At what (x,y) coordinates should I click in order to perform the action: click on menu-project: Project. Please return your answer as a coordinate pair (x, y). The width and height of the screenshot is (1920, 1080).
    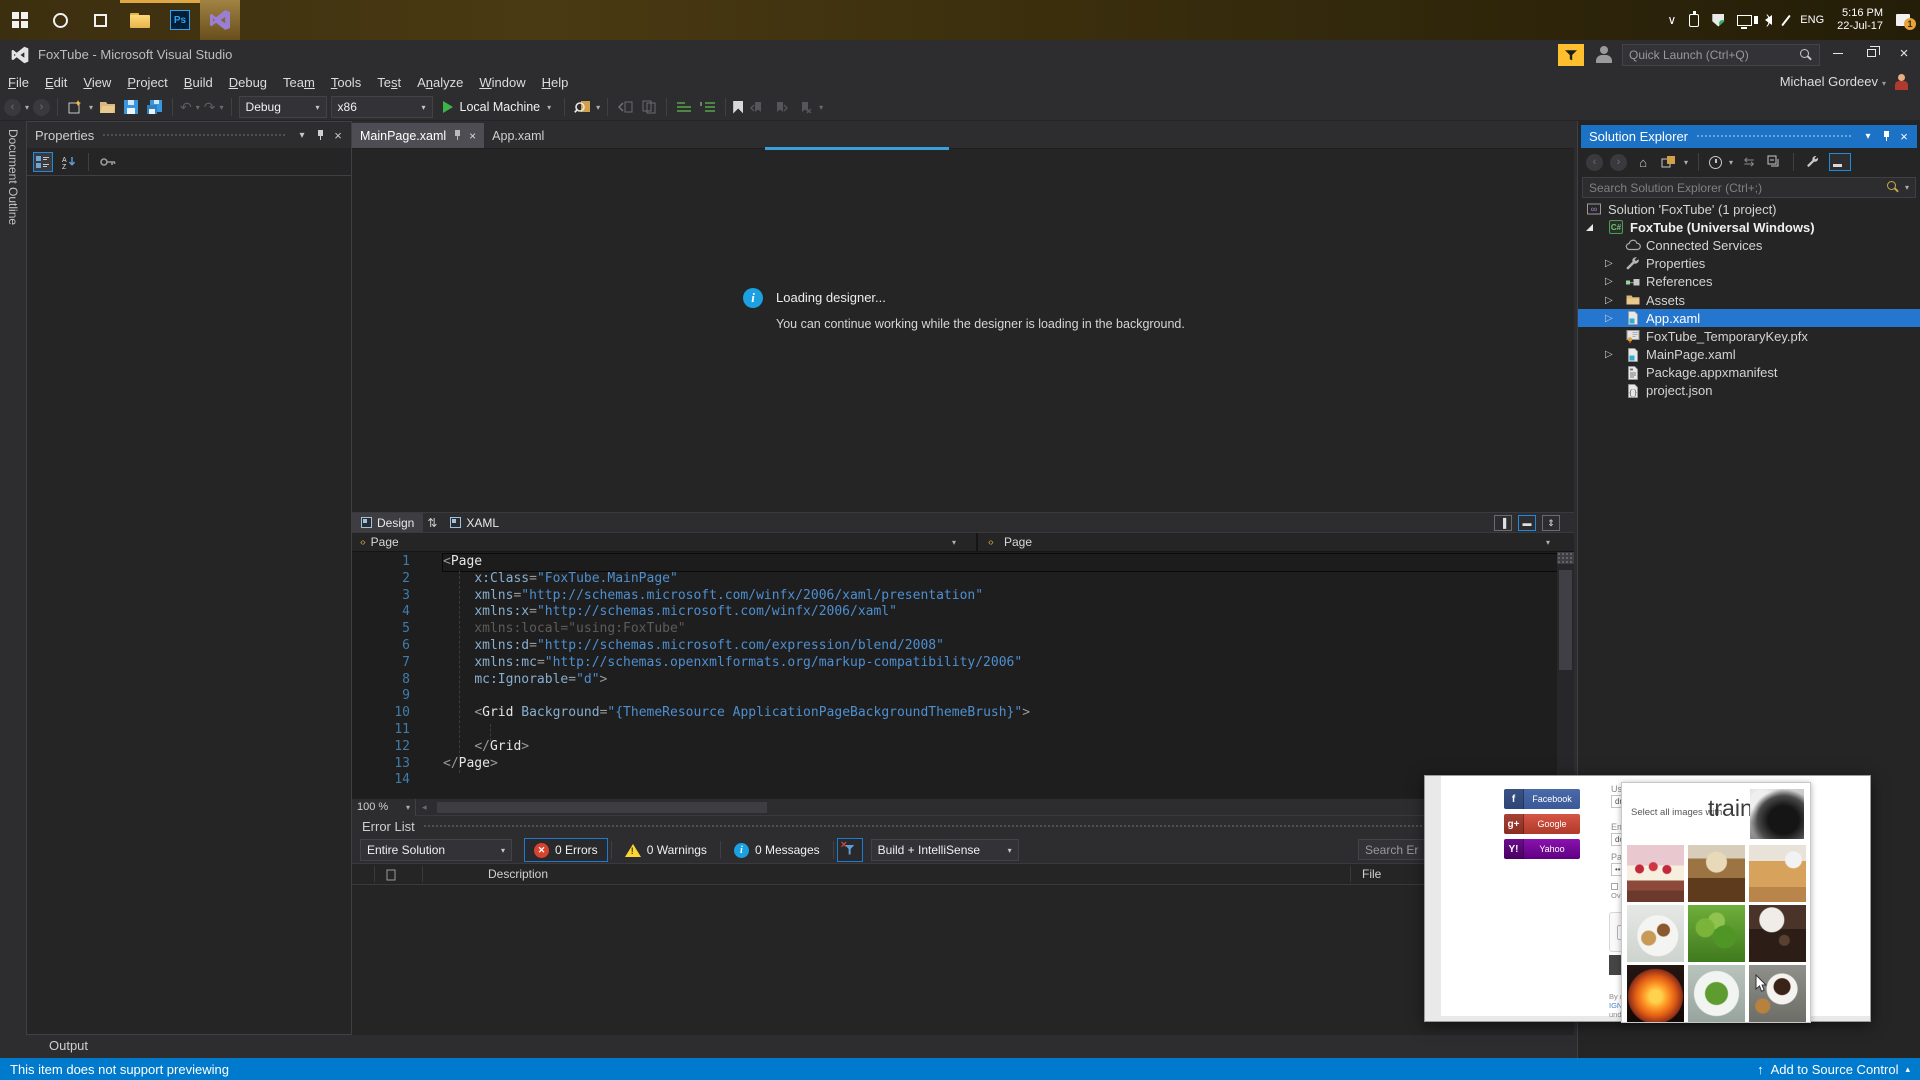
    Looking at the image, I should click on (147, 82).